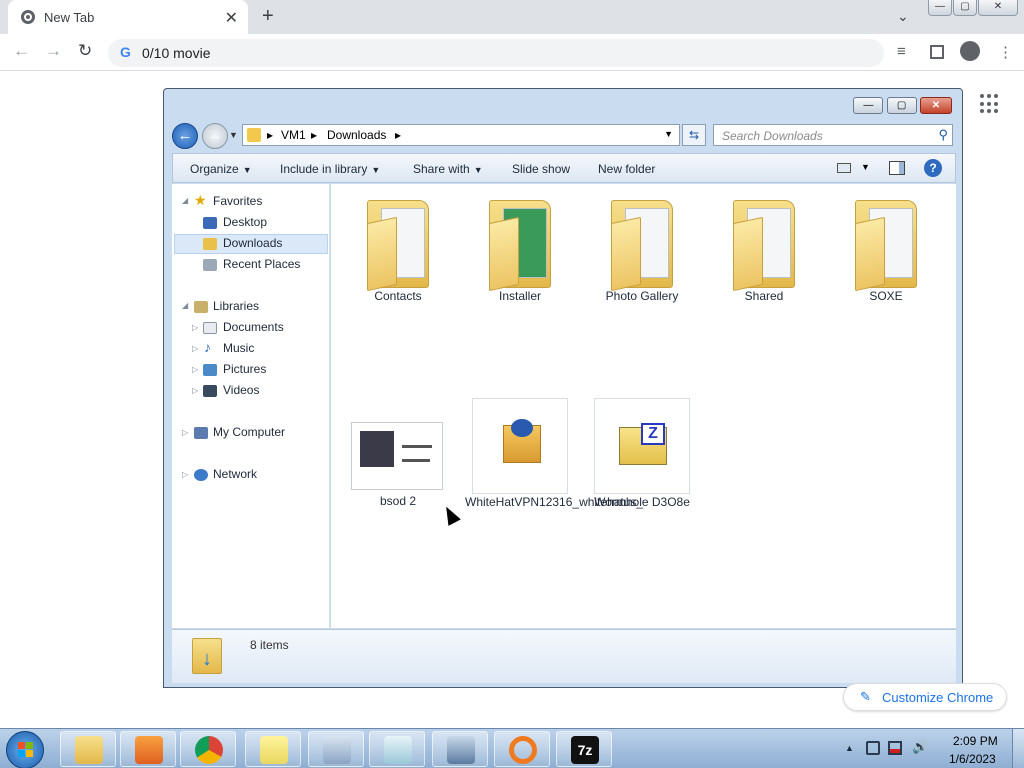 This screenshot has width=1024, height=768. What do you see at coordinates (937, 52) in the screenshot?
I see `side-panel-icon` at bounding box center [937, 52].